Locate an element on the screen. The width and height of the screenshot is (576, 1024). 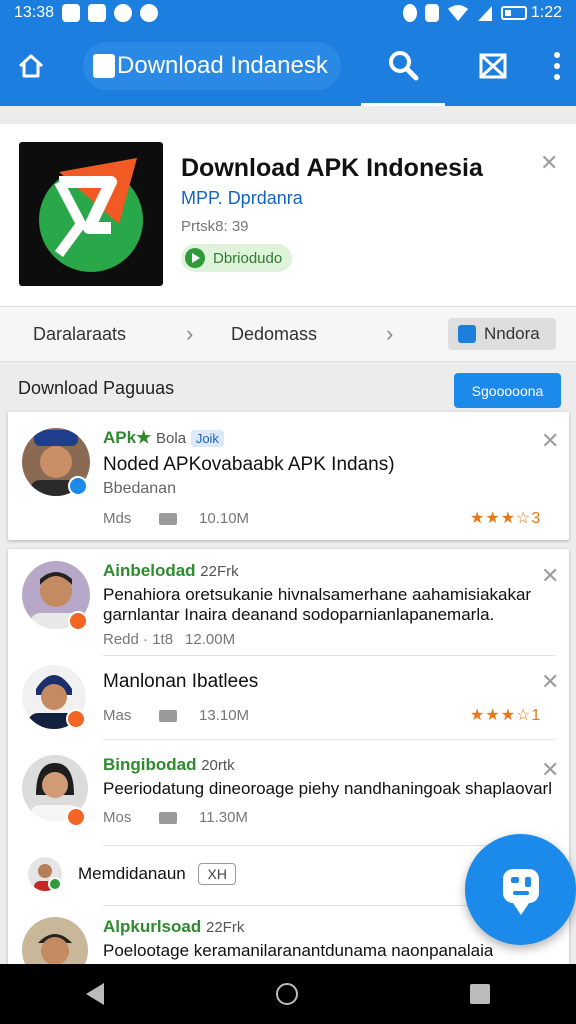
item-name-text: Bingibodad is located at coordinates (150, 764).